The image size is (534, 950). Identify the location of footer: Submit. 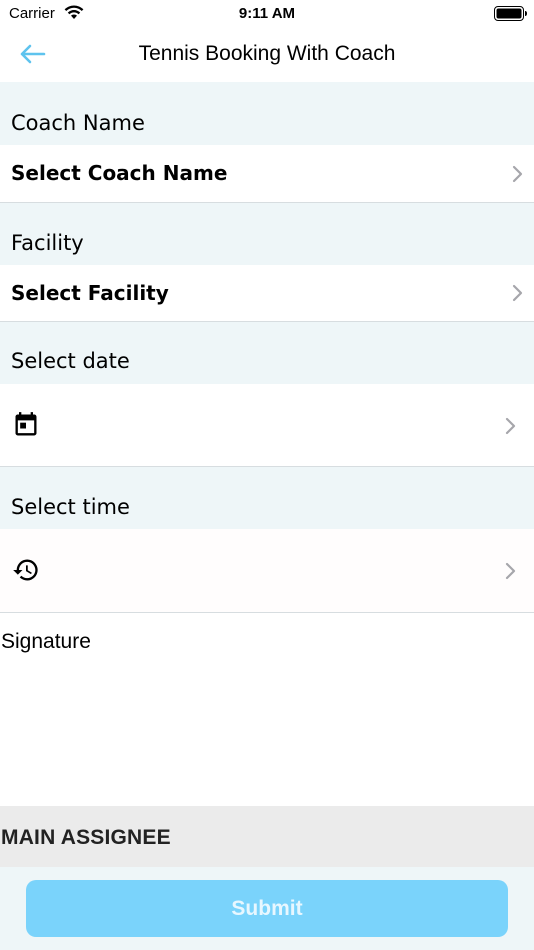
(267, 908).